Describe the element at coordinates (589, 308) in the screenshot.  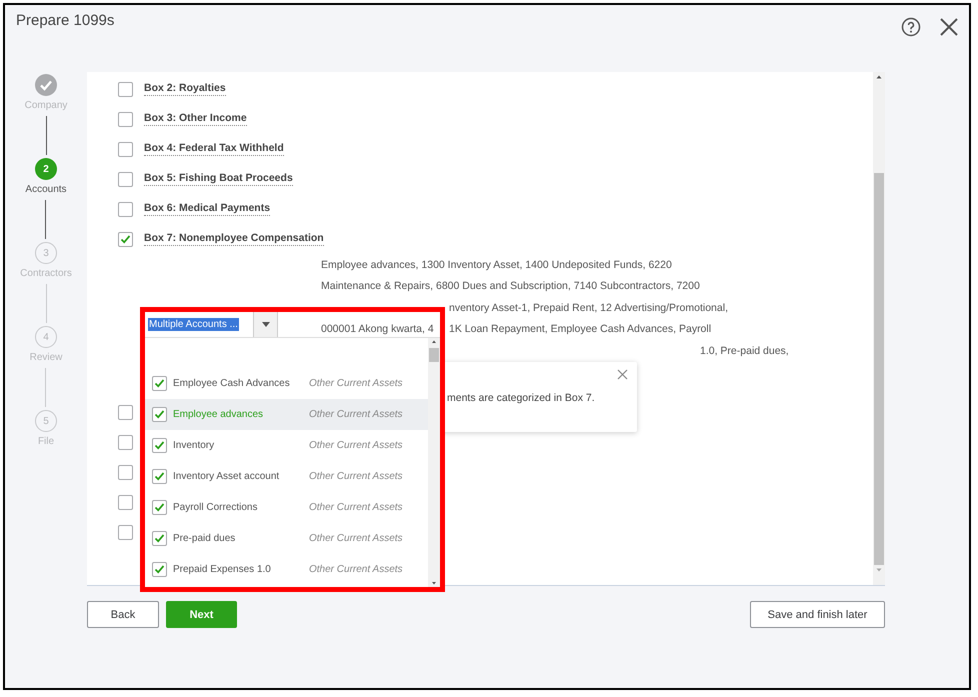
I see `account-list-text: nventory Asset-1, Prepaid Rent, 12 Advertising/Promotional,` at that location.